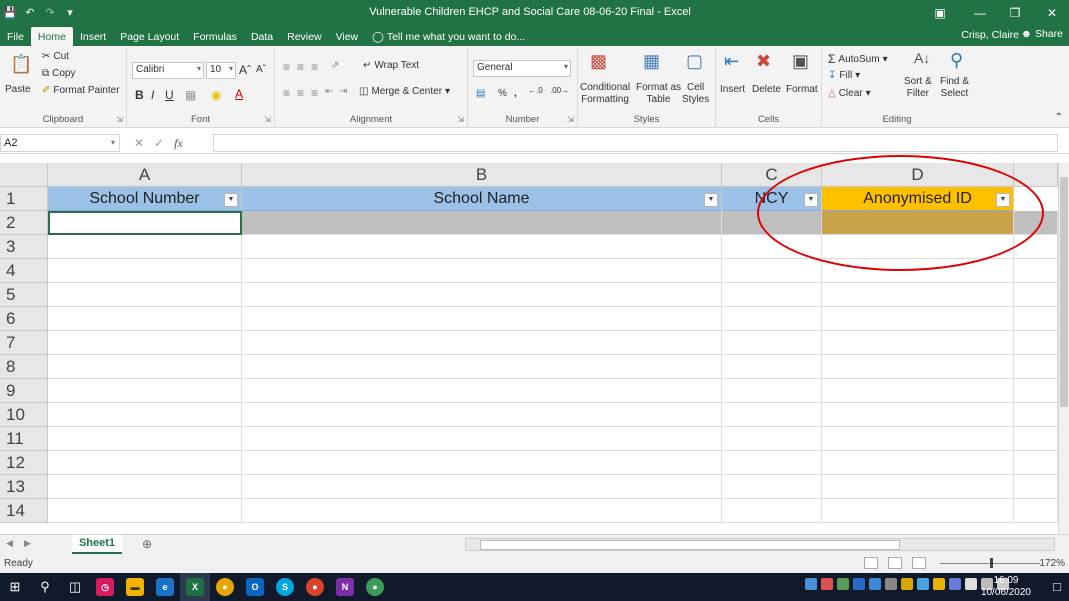 This screenshot has height=601, width=1069. What do you see at coordinates (1057, 586) in the screenshot?
I see `notifications-icon: □` at bounding box center [1057, 586].